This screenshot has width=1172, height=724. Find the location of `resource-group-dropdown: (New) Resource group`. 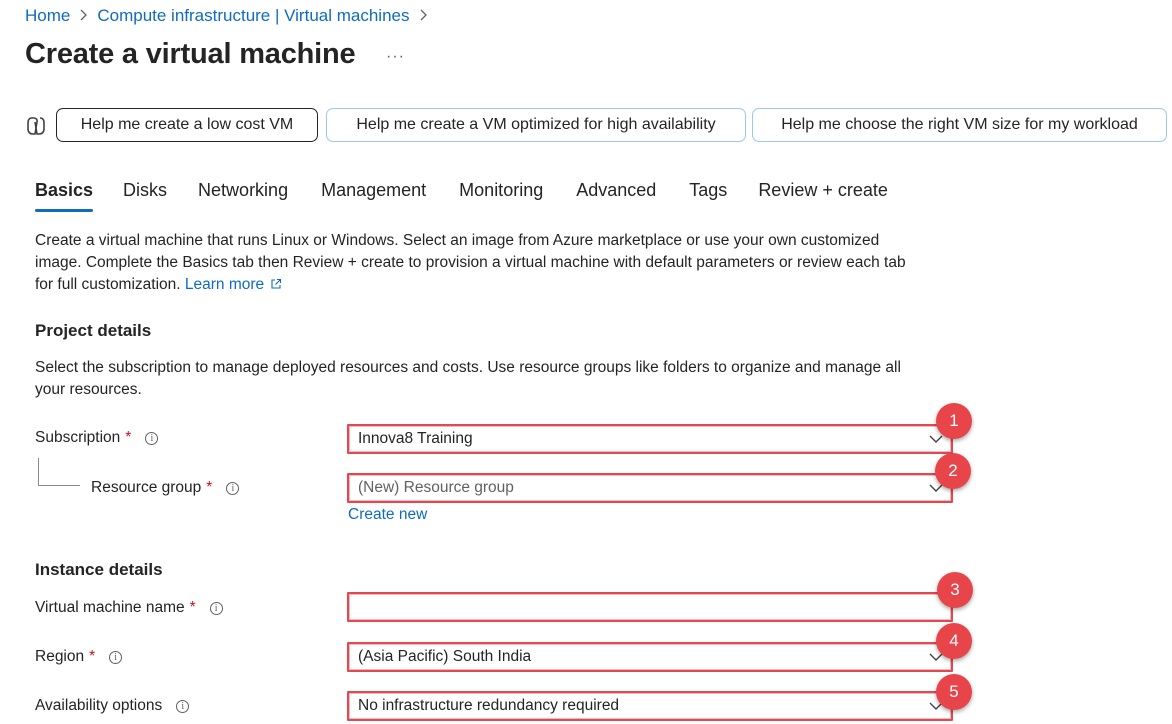

resource-group-dropdown: (New) Resource group is located at coordinates (650, 488).